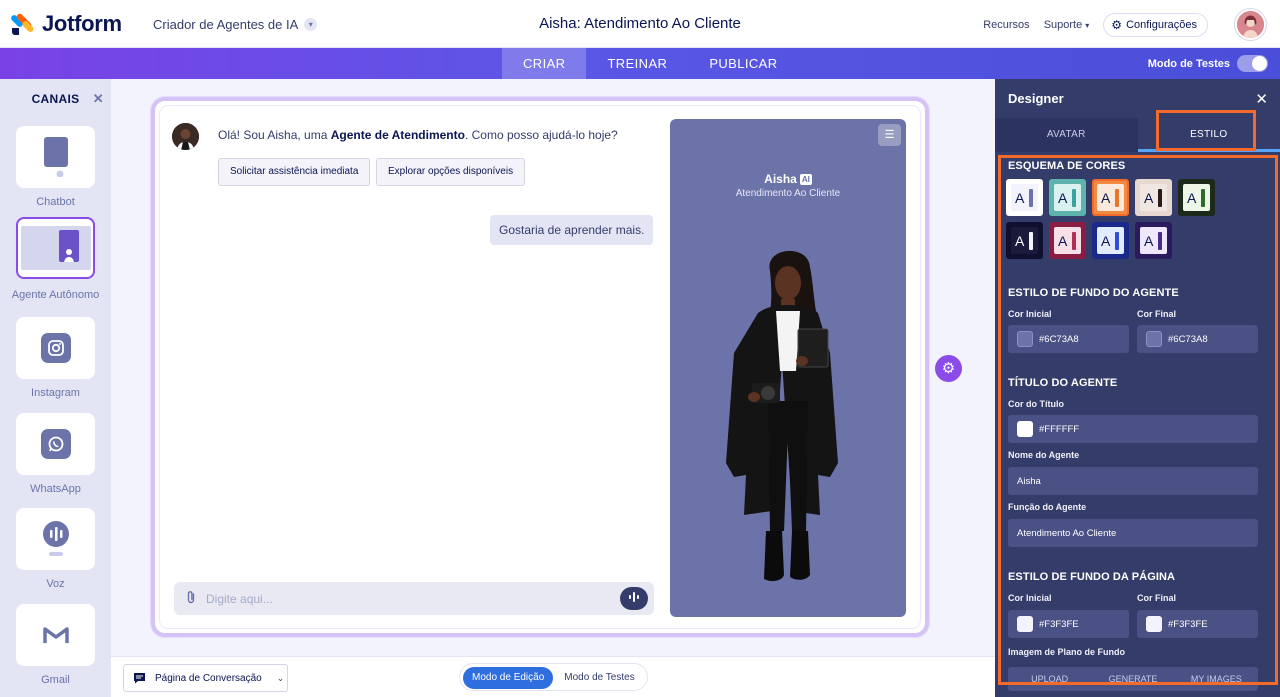 Image resolution: width=1280 pixels, height=697 pixels. I want to click on test-mode-label: Modo de Testes, so click(1188, 63).